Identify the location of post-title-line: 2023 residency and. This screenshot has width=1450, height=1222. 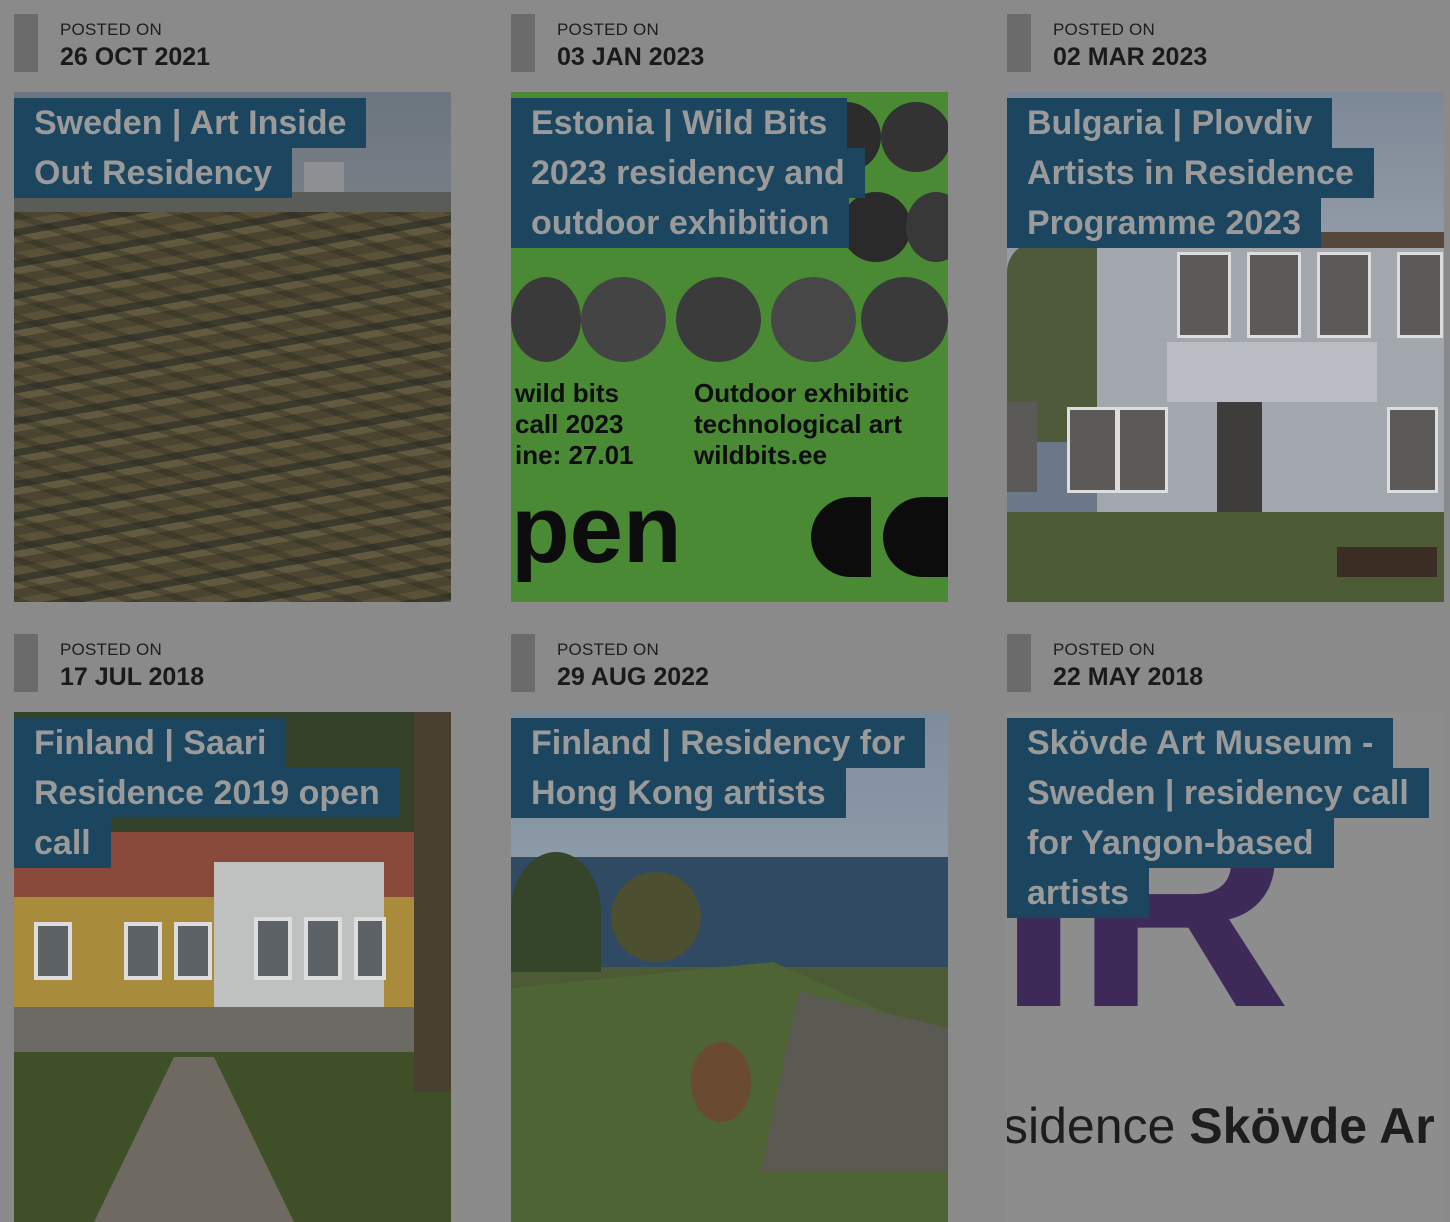
(688, 173).